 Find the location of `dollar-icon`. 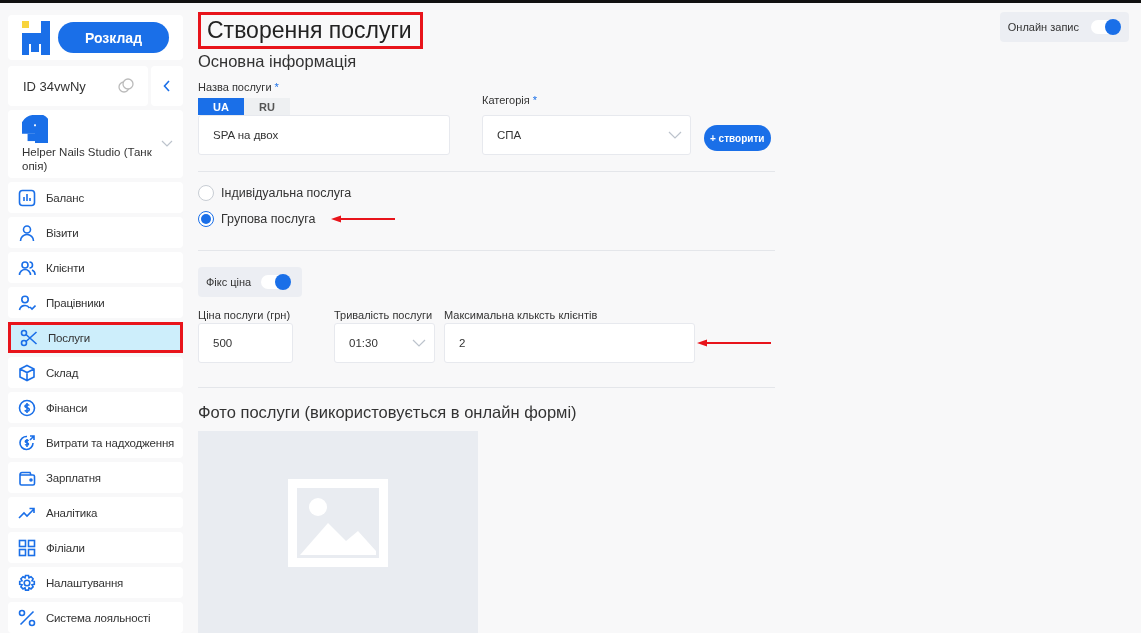

dollar-icon is located at coordinates (27, 407).